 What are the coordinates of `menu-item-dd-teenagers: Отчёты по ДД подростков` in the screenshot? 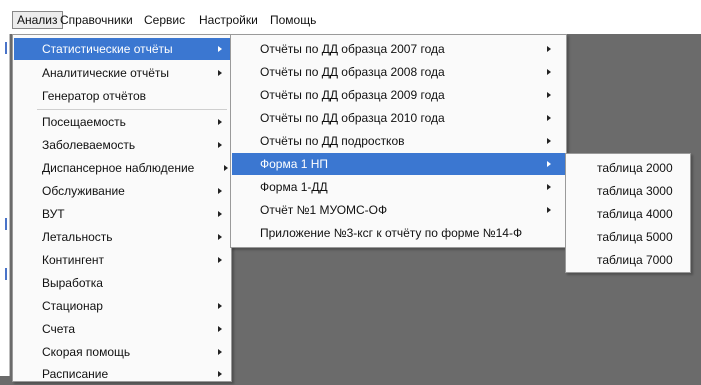 It's located at (398, 141).